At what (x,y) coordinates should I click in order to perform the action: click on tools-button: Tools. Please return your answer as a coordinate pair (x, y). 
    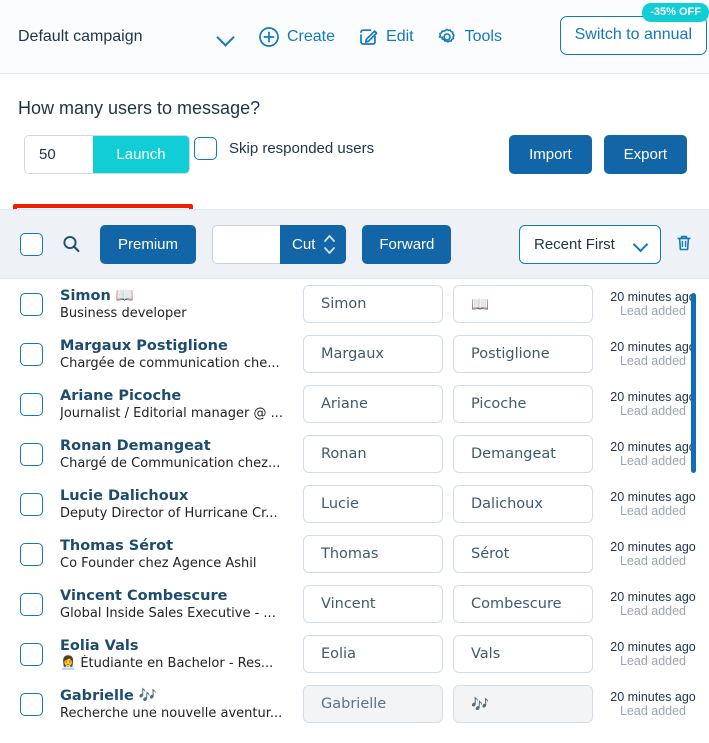
    Looking at the image, I should click on (469, 37).